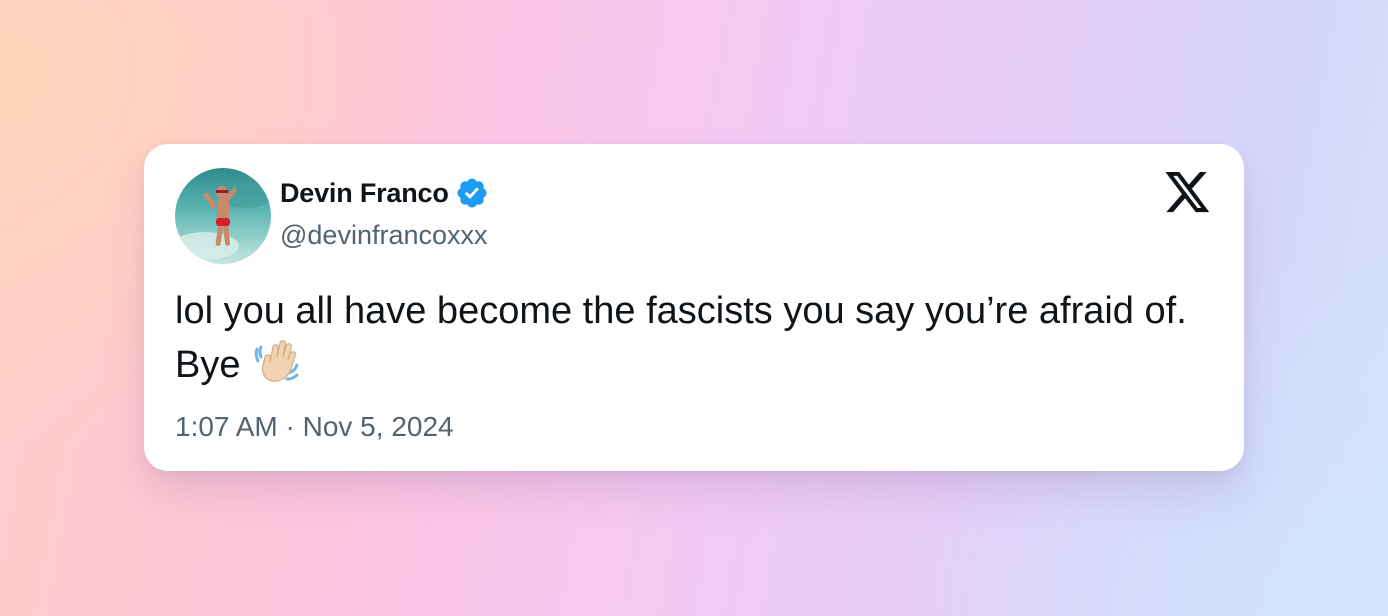  Describe the element at coordinates (276, 360) in the screenshot. I see `waving-hand-emoji-icon` at that location.